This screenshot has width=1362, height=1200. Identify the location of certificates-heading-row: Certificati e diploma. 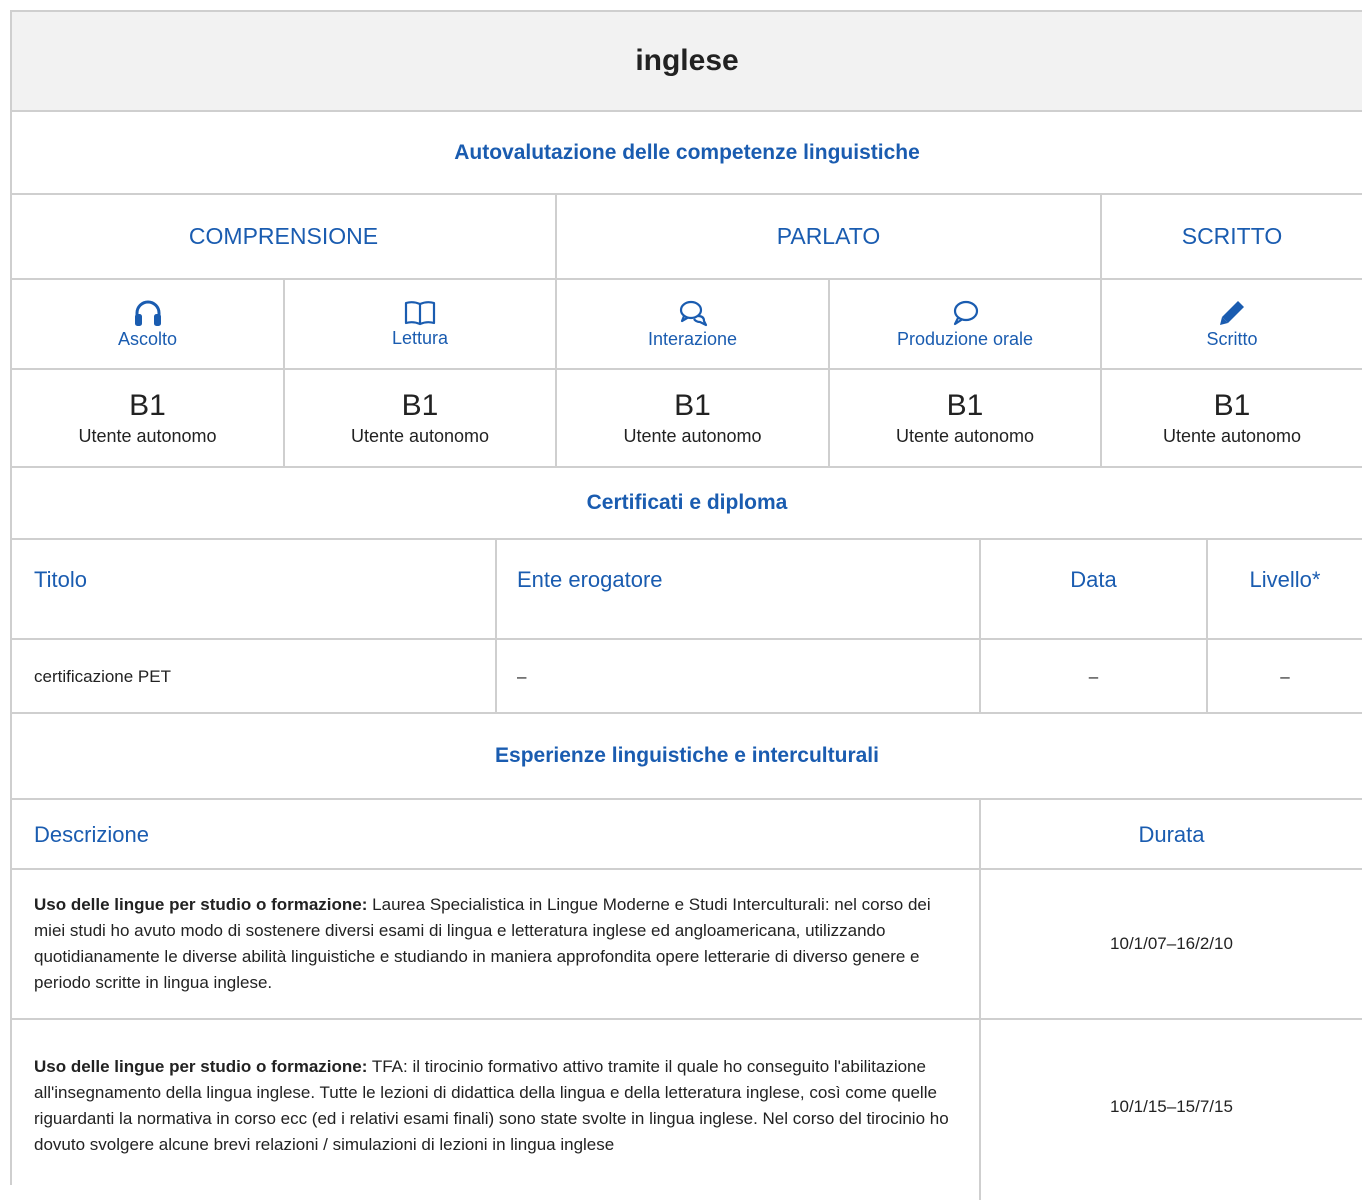
(687, 504).